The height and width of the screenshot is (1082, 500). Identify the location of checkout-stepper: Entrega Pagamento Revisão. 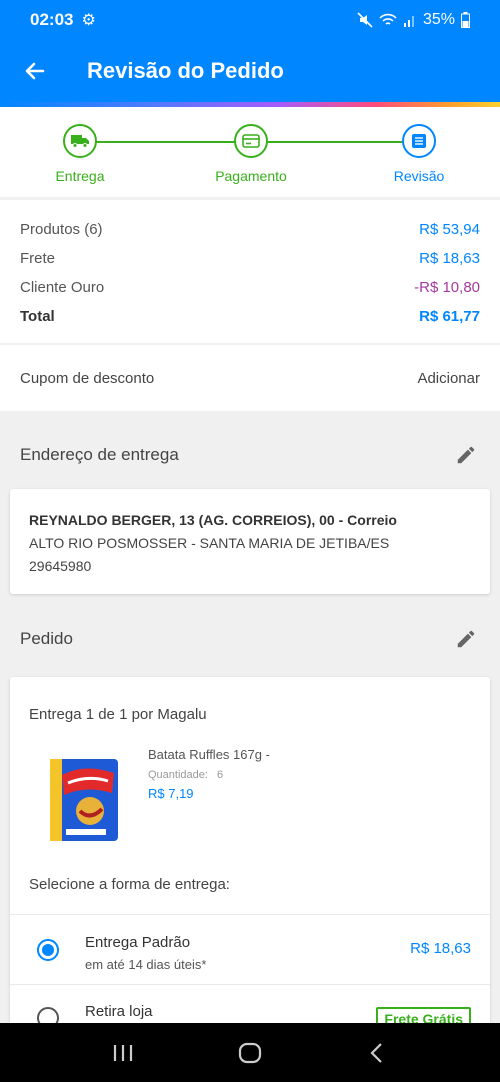
(250, 152).